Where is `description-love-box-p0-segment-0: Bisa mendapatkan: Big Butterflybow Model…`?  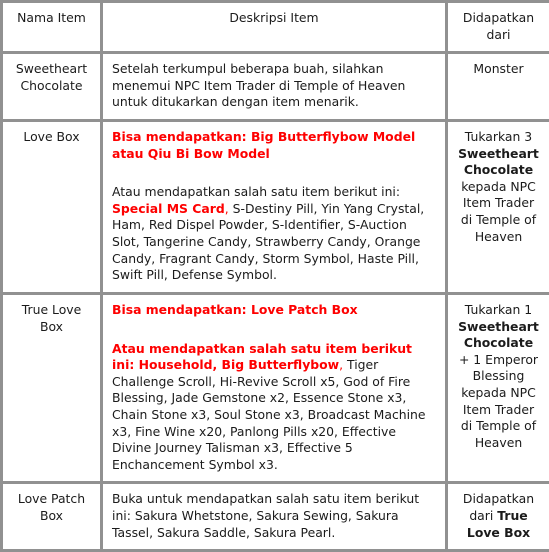
description-love-box-p0-segment-0: Bisa mendapatkan: Big Butterflybow Model… is located at coordinates (263, 145).